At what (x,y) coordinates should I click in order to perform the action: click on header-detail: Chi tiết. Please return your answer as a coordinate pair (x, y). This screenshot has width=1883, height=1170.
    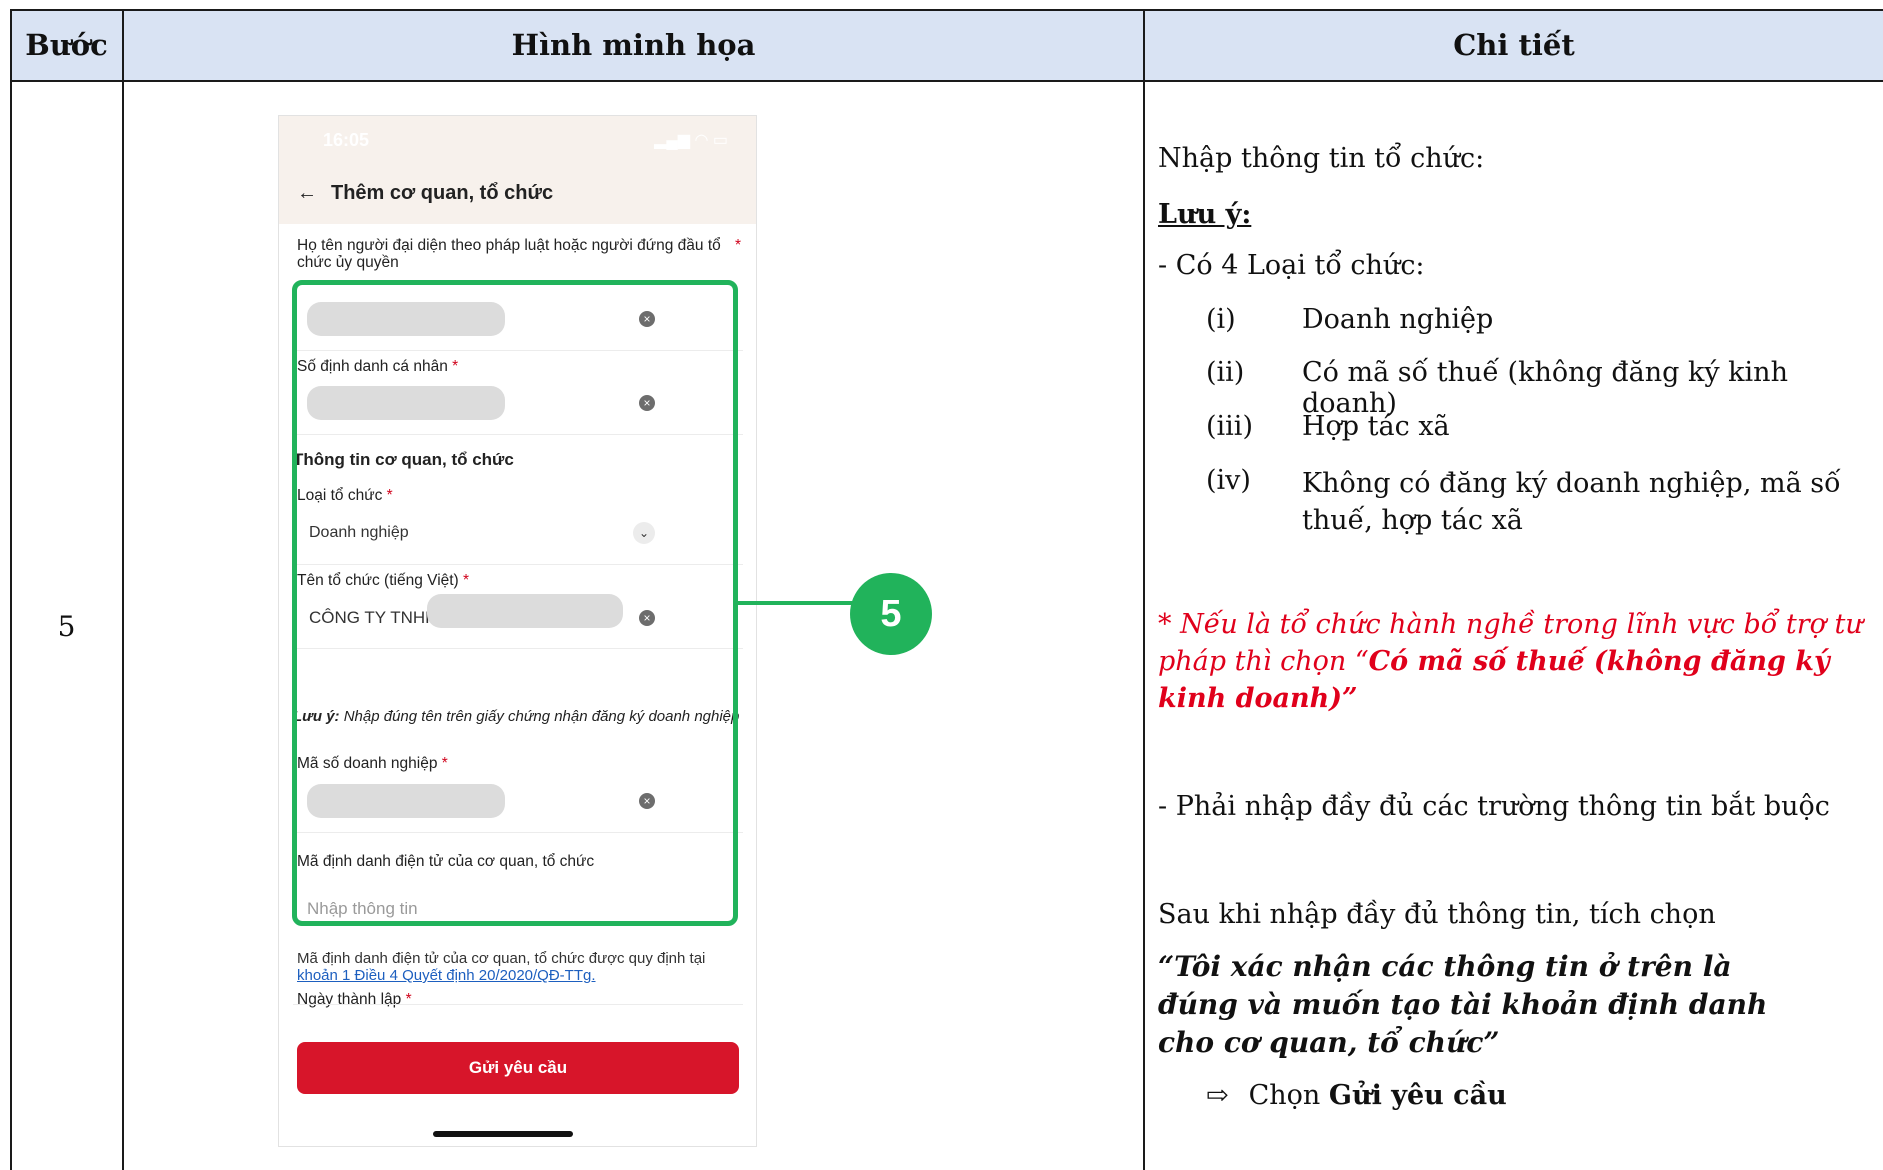
    Looking at the image, I should click on (1514, 45).